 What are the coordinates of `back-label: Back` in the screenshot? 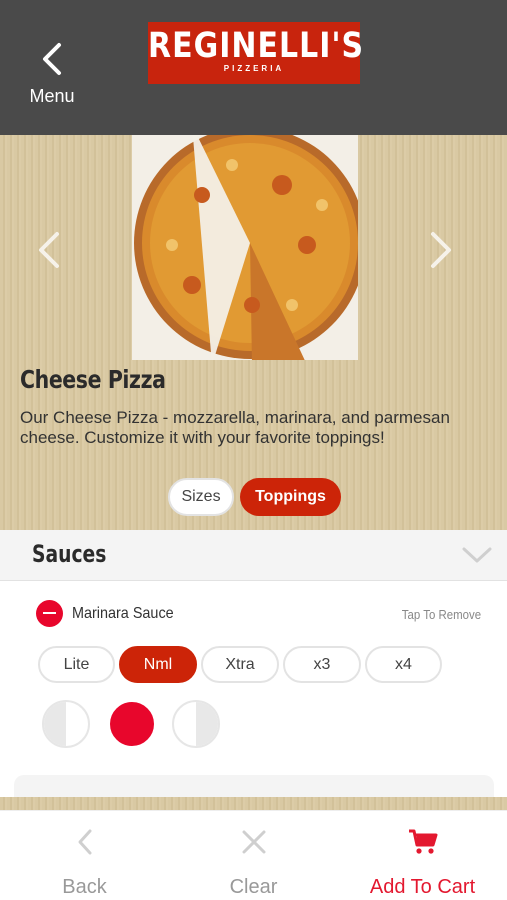 It's located at (84, 887).